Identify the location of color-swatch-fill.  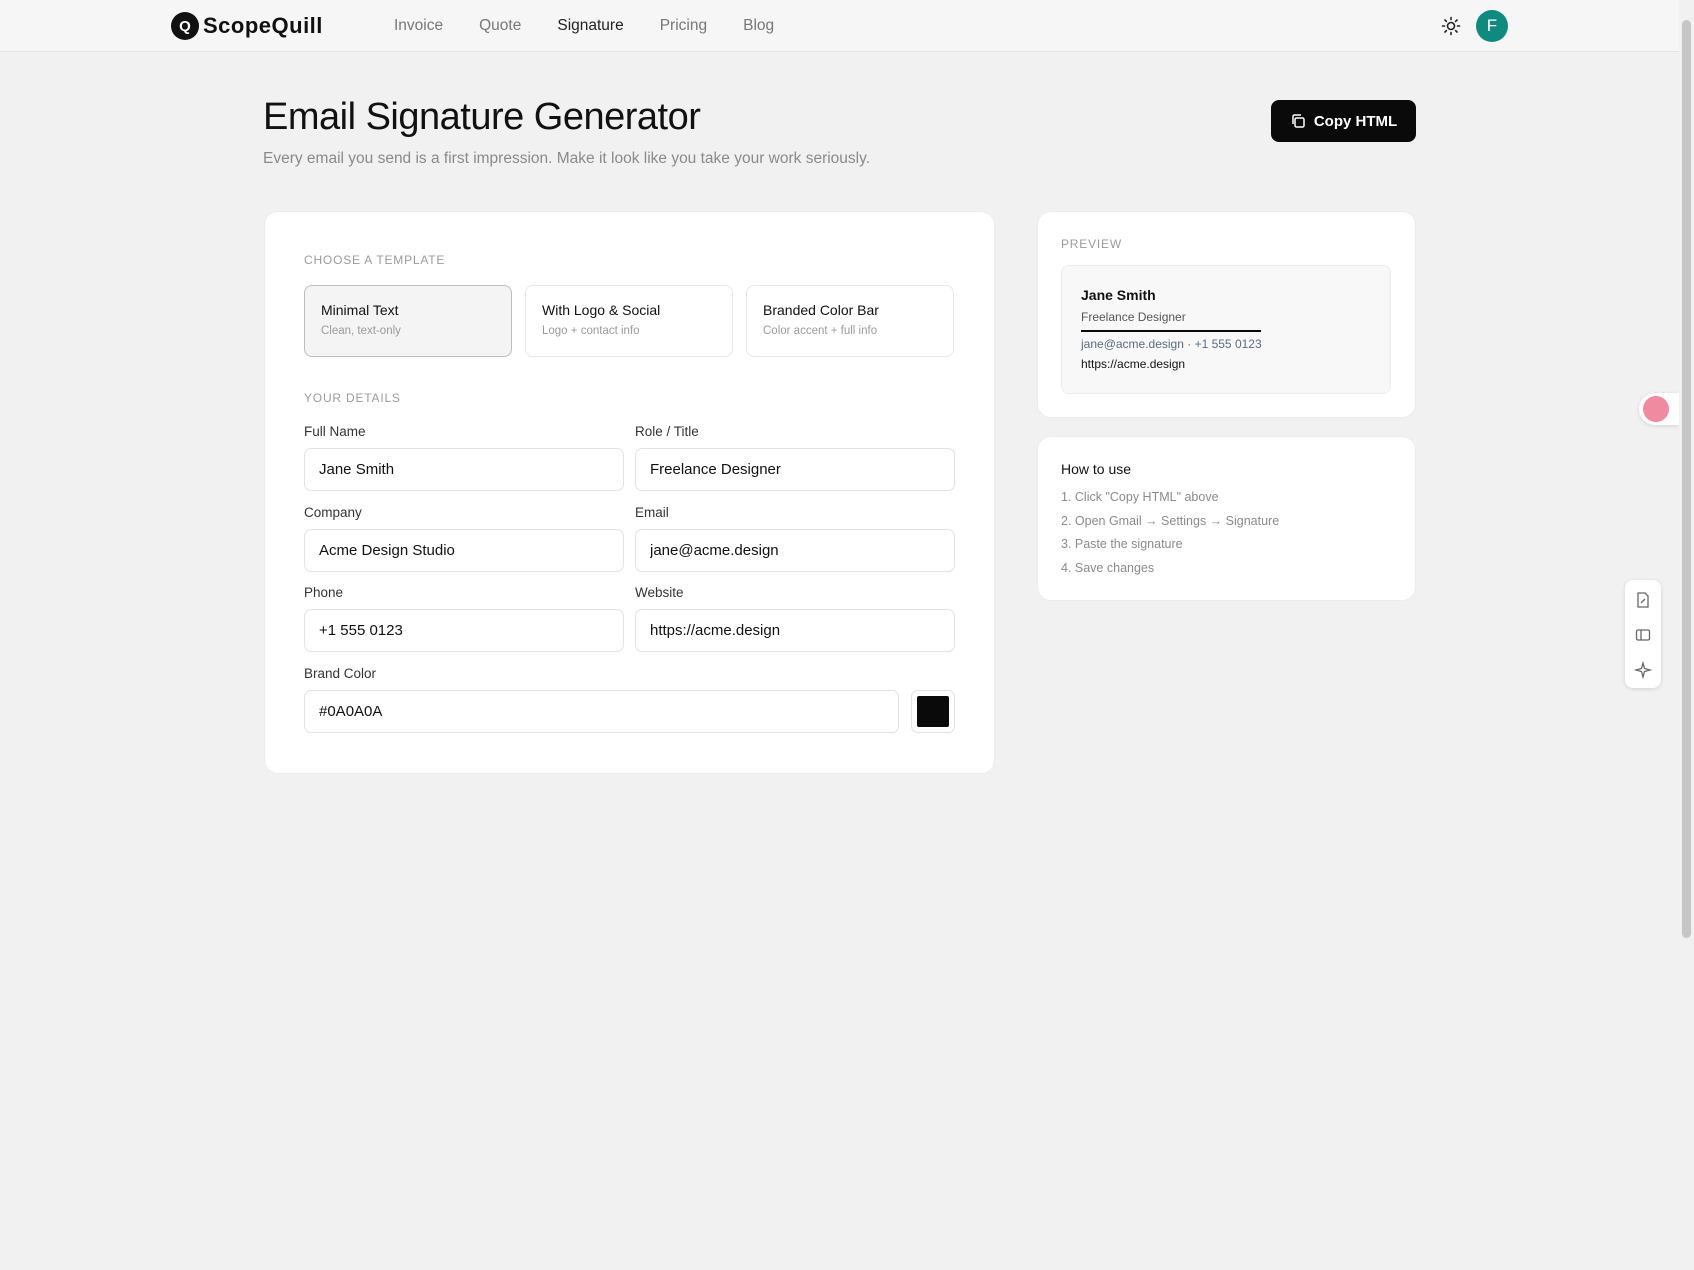
(933, 711).